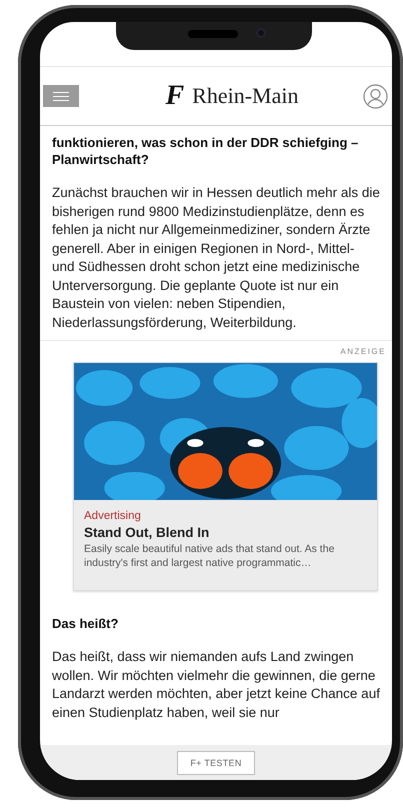 The image size is (403, 808). I want to click on subscribe-trial-button: F+ TESTEN, so click(216, 762).